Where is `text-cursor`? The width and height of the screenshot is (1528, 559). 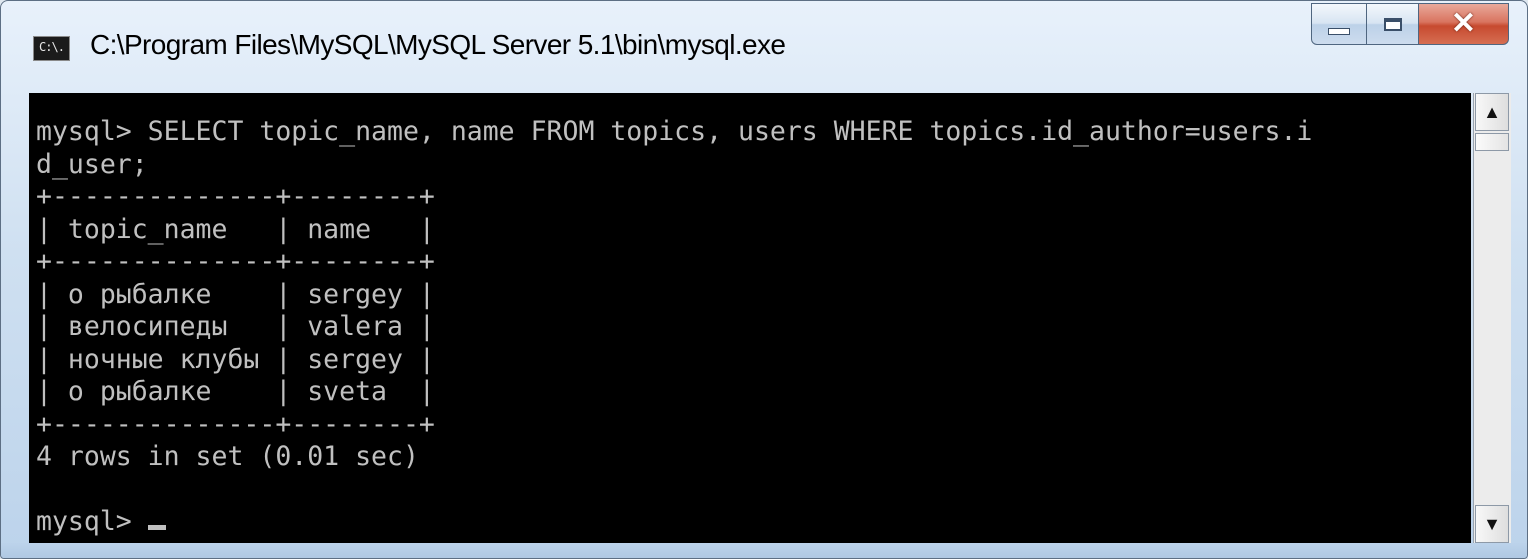 text-cursor is located at coordinates (156, 527).